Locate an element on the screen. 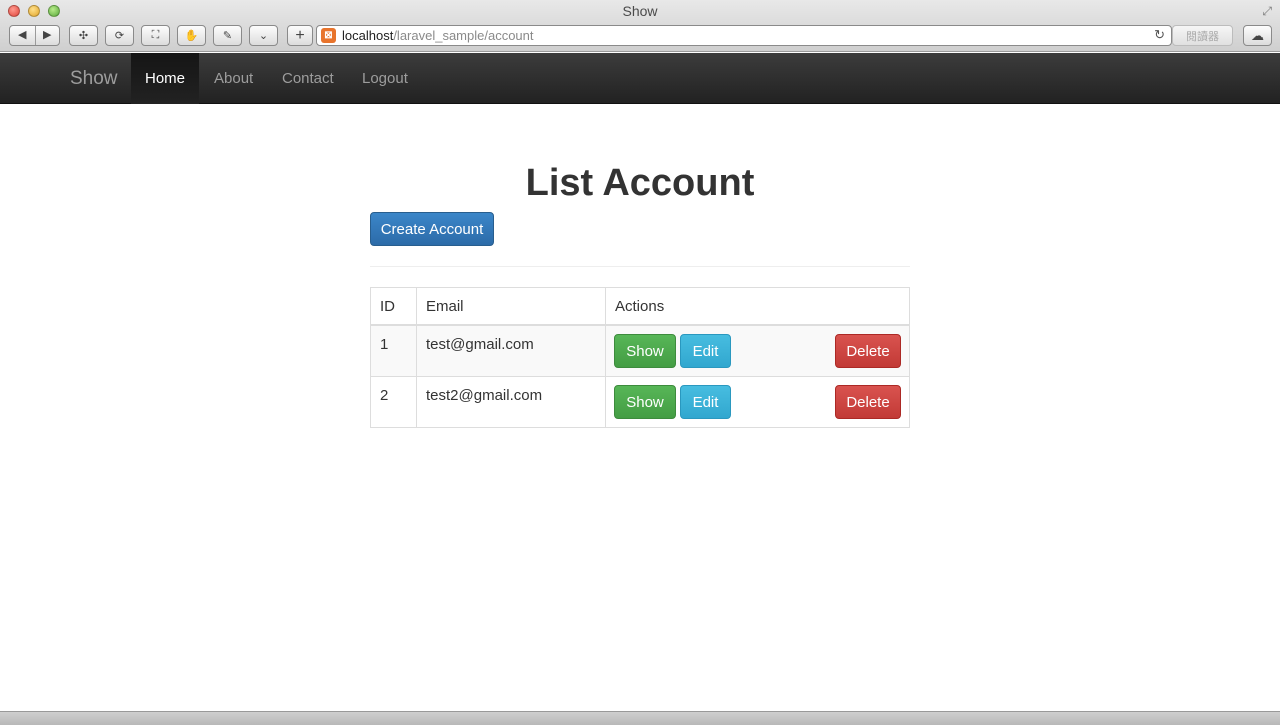 The height and width of the screenshot is (725, 1280). hand-icon: ✋ is located at coordinates (191, 35).